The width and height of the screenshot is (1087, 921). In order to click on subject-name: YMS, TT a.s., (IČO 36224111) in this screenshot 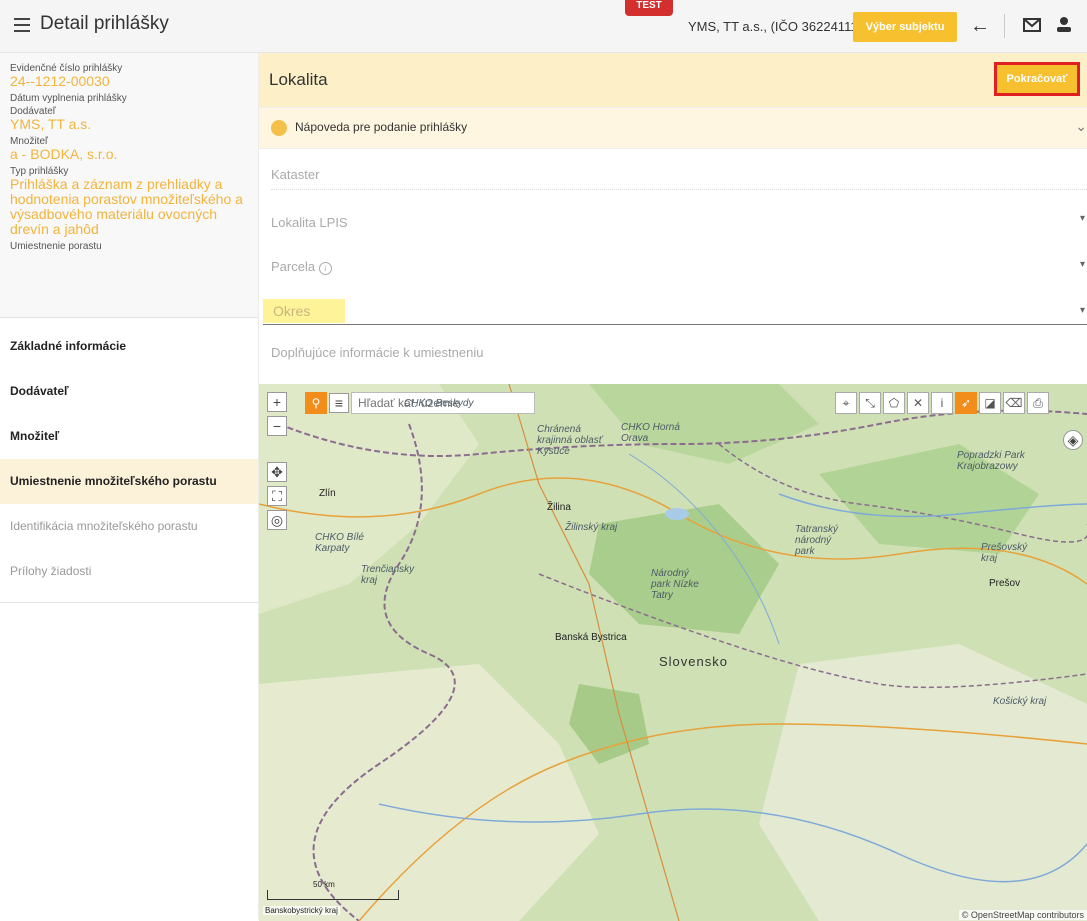, I will do `click(775, 26)`.